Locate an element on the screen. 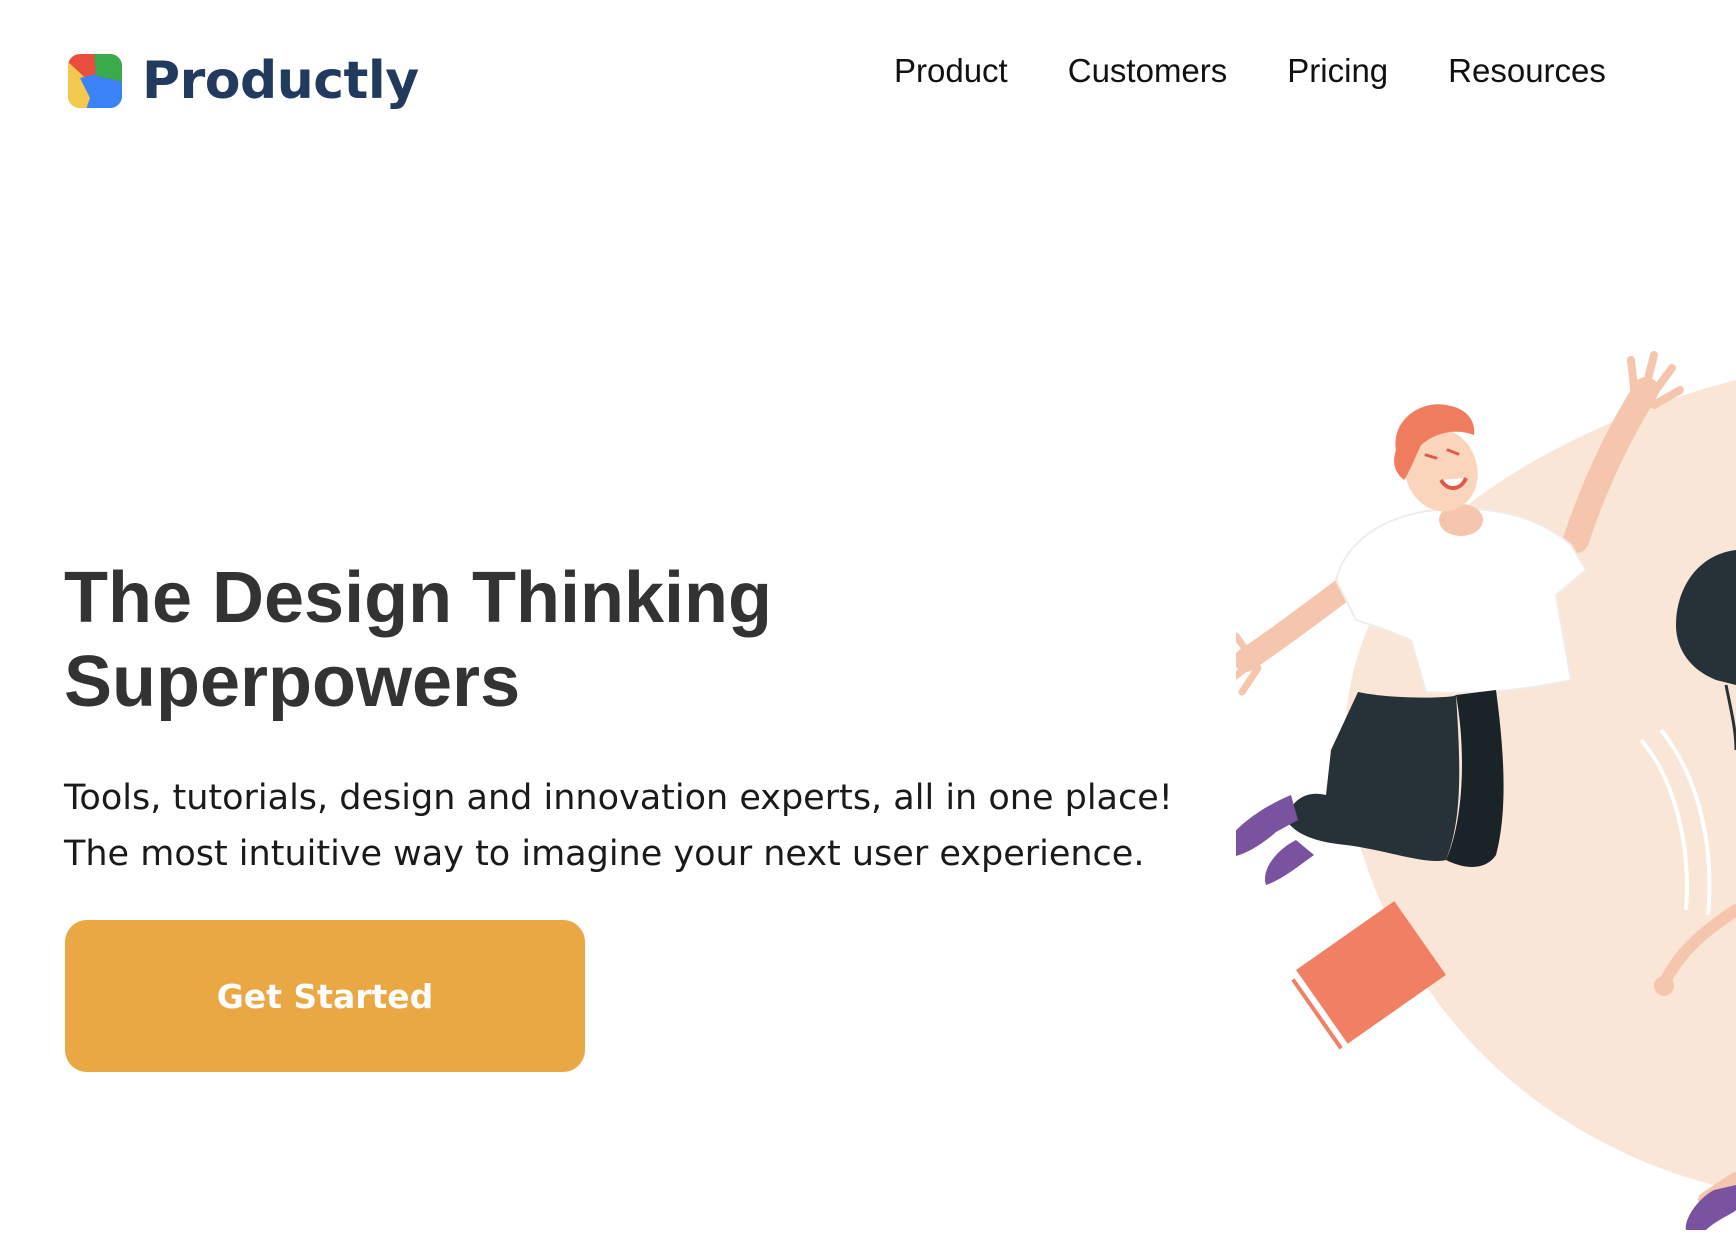  get-started-button: Get Started is located at coordinates (325, 996).